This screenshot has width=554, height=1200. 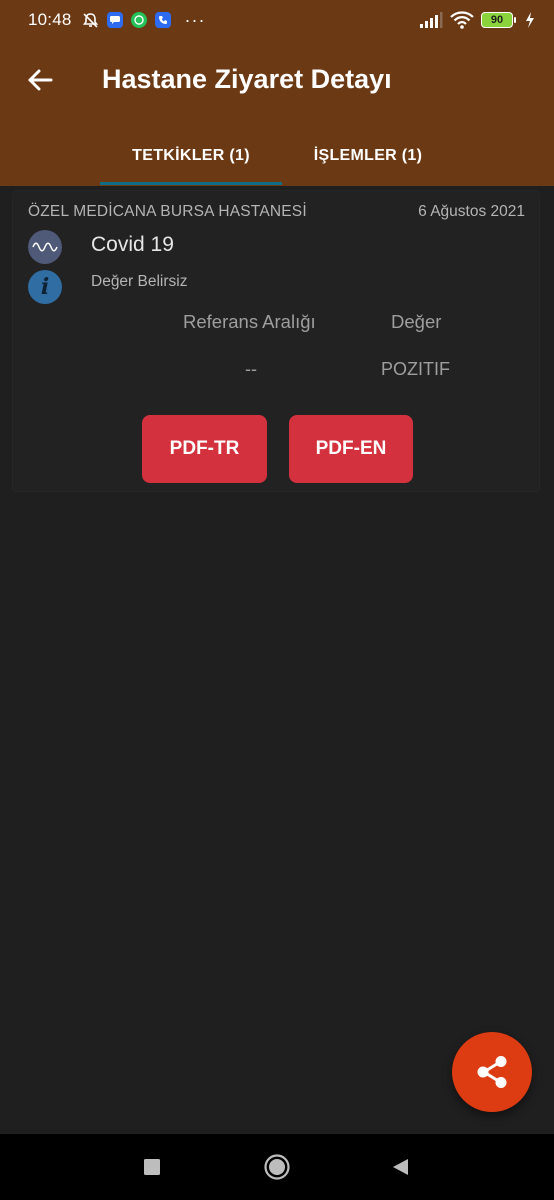 I want to click on value-header: Değer, so click(x=416, y=321).